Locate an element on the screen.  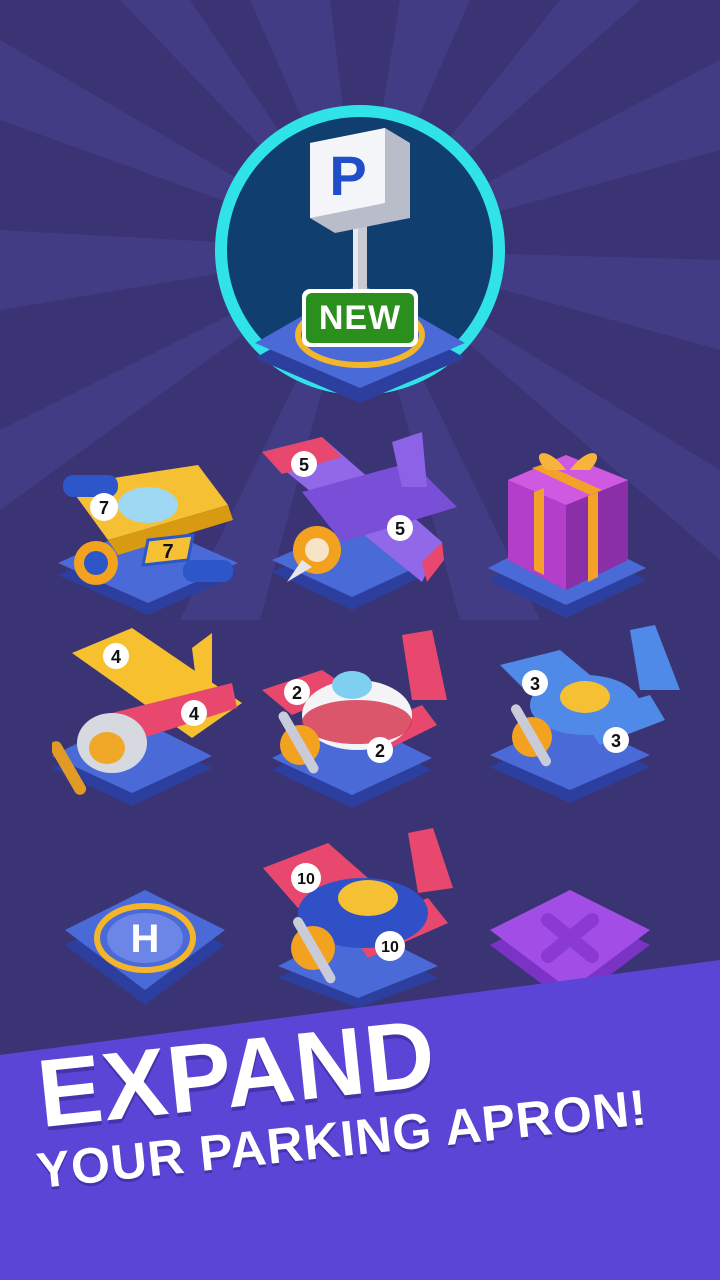
grid-item-plane-7: 7 7 is located at coordinates (148, 535).